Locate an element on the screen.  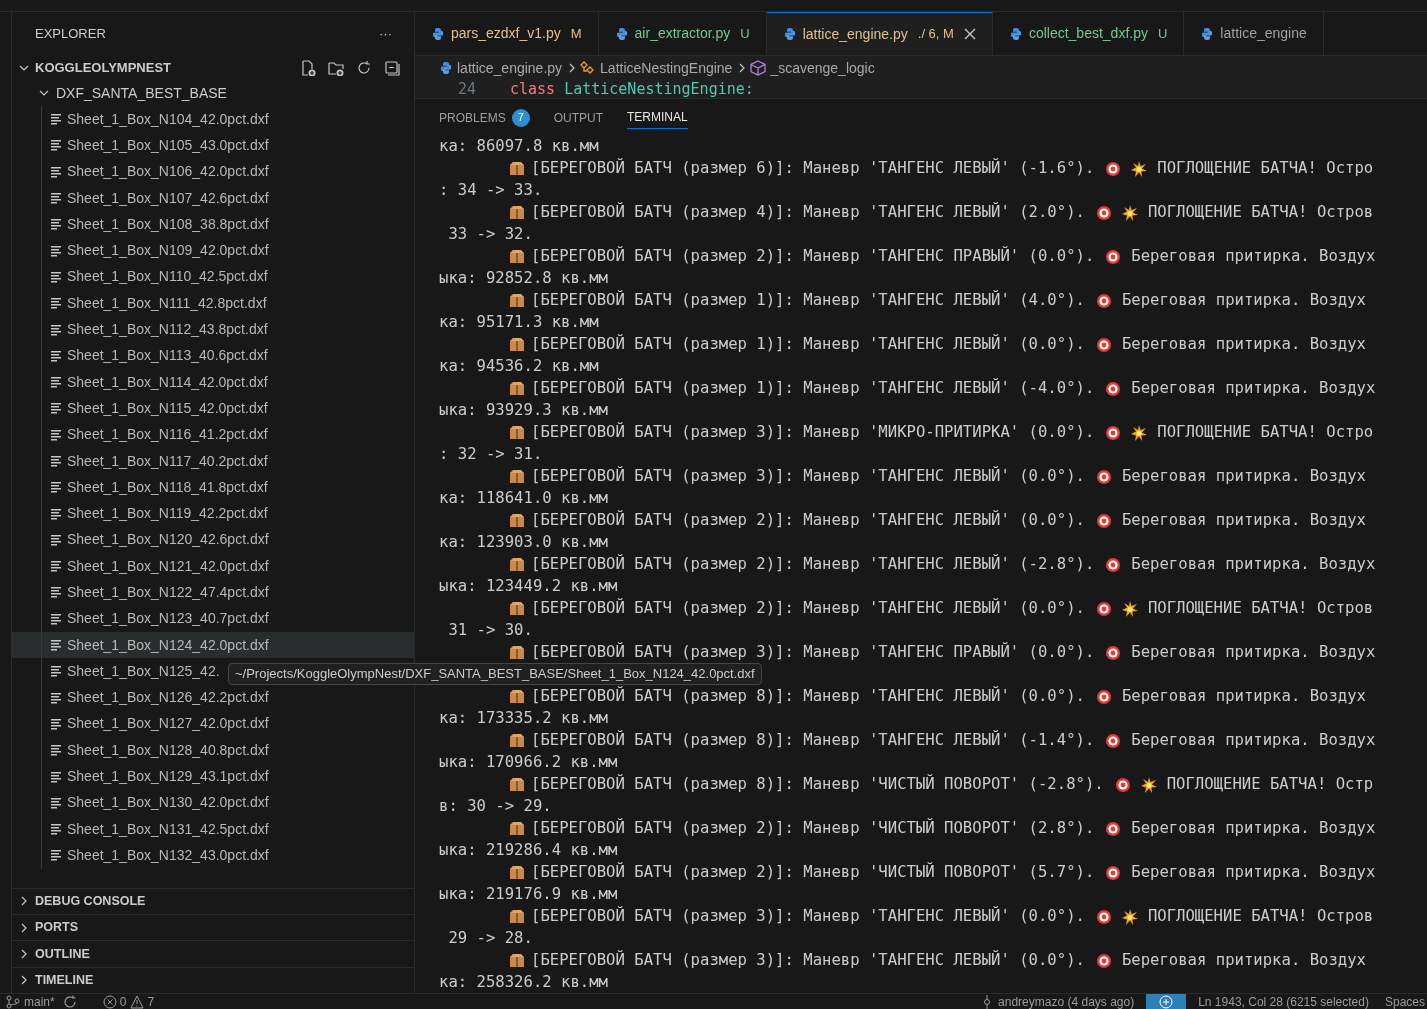
file-row: Sheet_1_Box_N119_42.2pct.dxf is located at coordinates (213, 513).